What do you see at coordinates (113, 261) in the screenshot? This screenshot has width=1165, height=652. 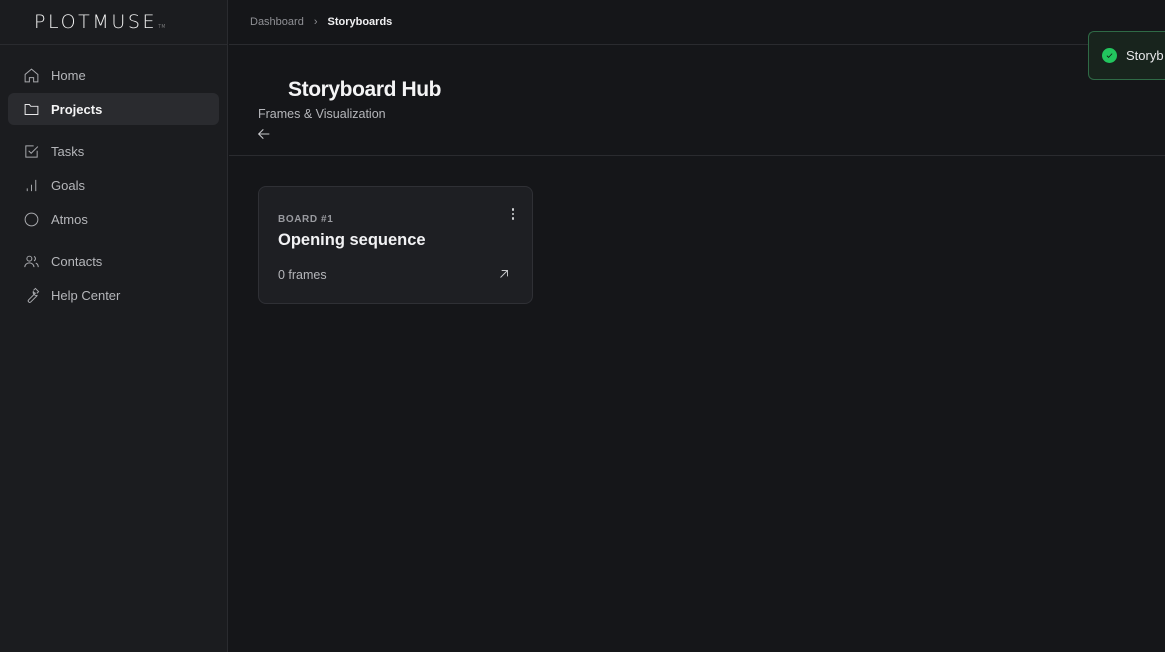 I see `sidebar-item-contacts: Contacts` at bounding box center [113, 261].